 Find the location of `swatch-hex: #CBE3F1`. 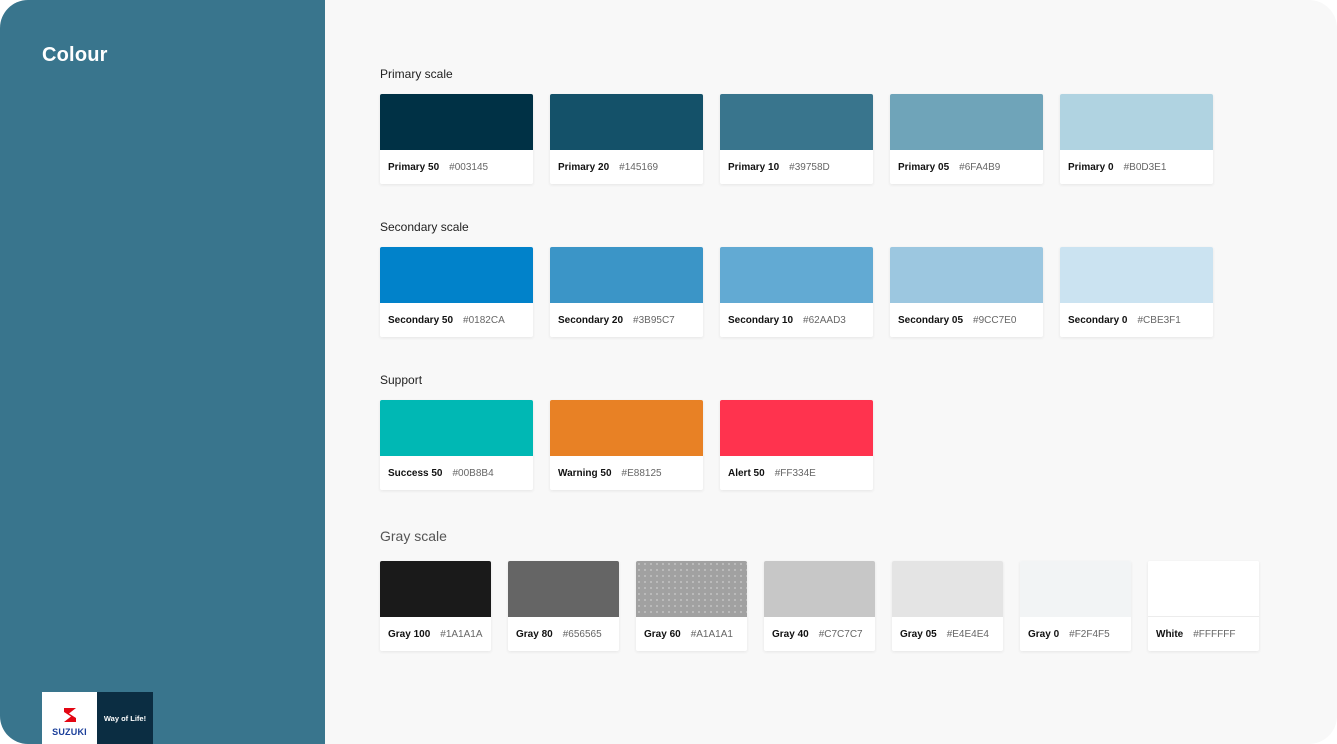

swatch-hex: #CBE3F1 is located at coordinates (1159, 320).